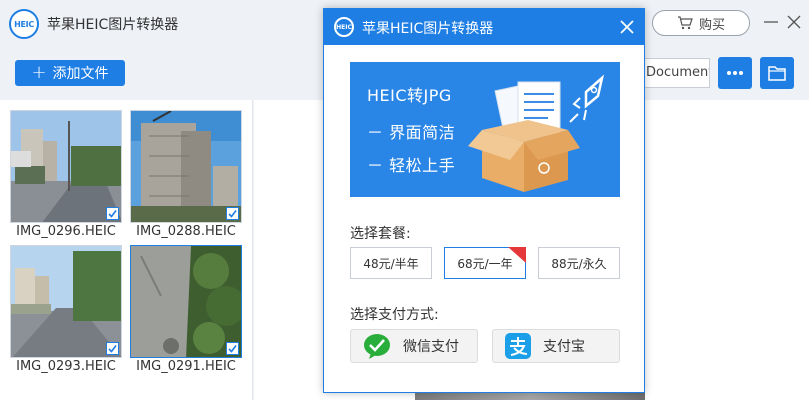 The image size is (809, 400). I want to click on add-file-label: 添加文件, so click(80, 74).